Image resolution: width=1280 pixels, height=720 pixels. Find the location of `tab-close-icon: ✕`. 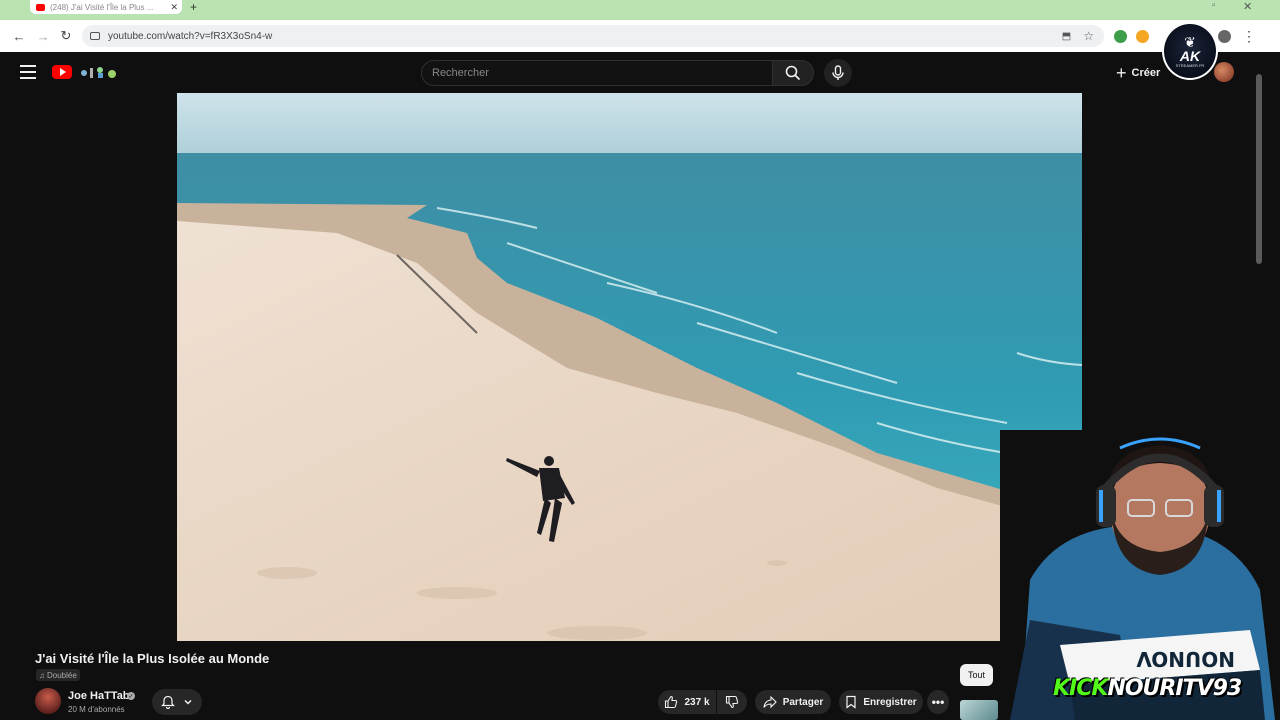

tab-close-icon: ✕ is located at coordinates (174, 7).